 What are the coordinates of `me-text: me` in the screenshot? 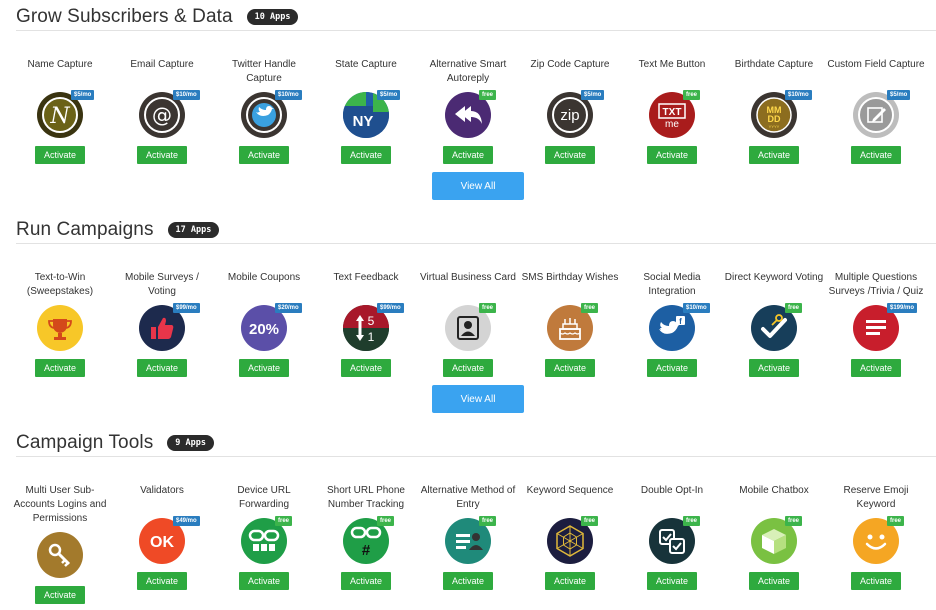 It's located at (672, 124).